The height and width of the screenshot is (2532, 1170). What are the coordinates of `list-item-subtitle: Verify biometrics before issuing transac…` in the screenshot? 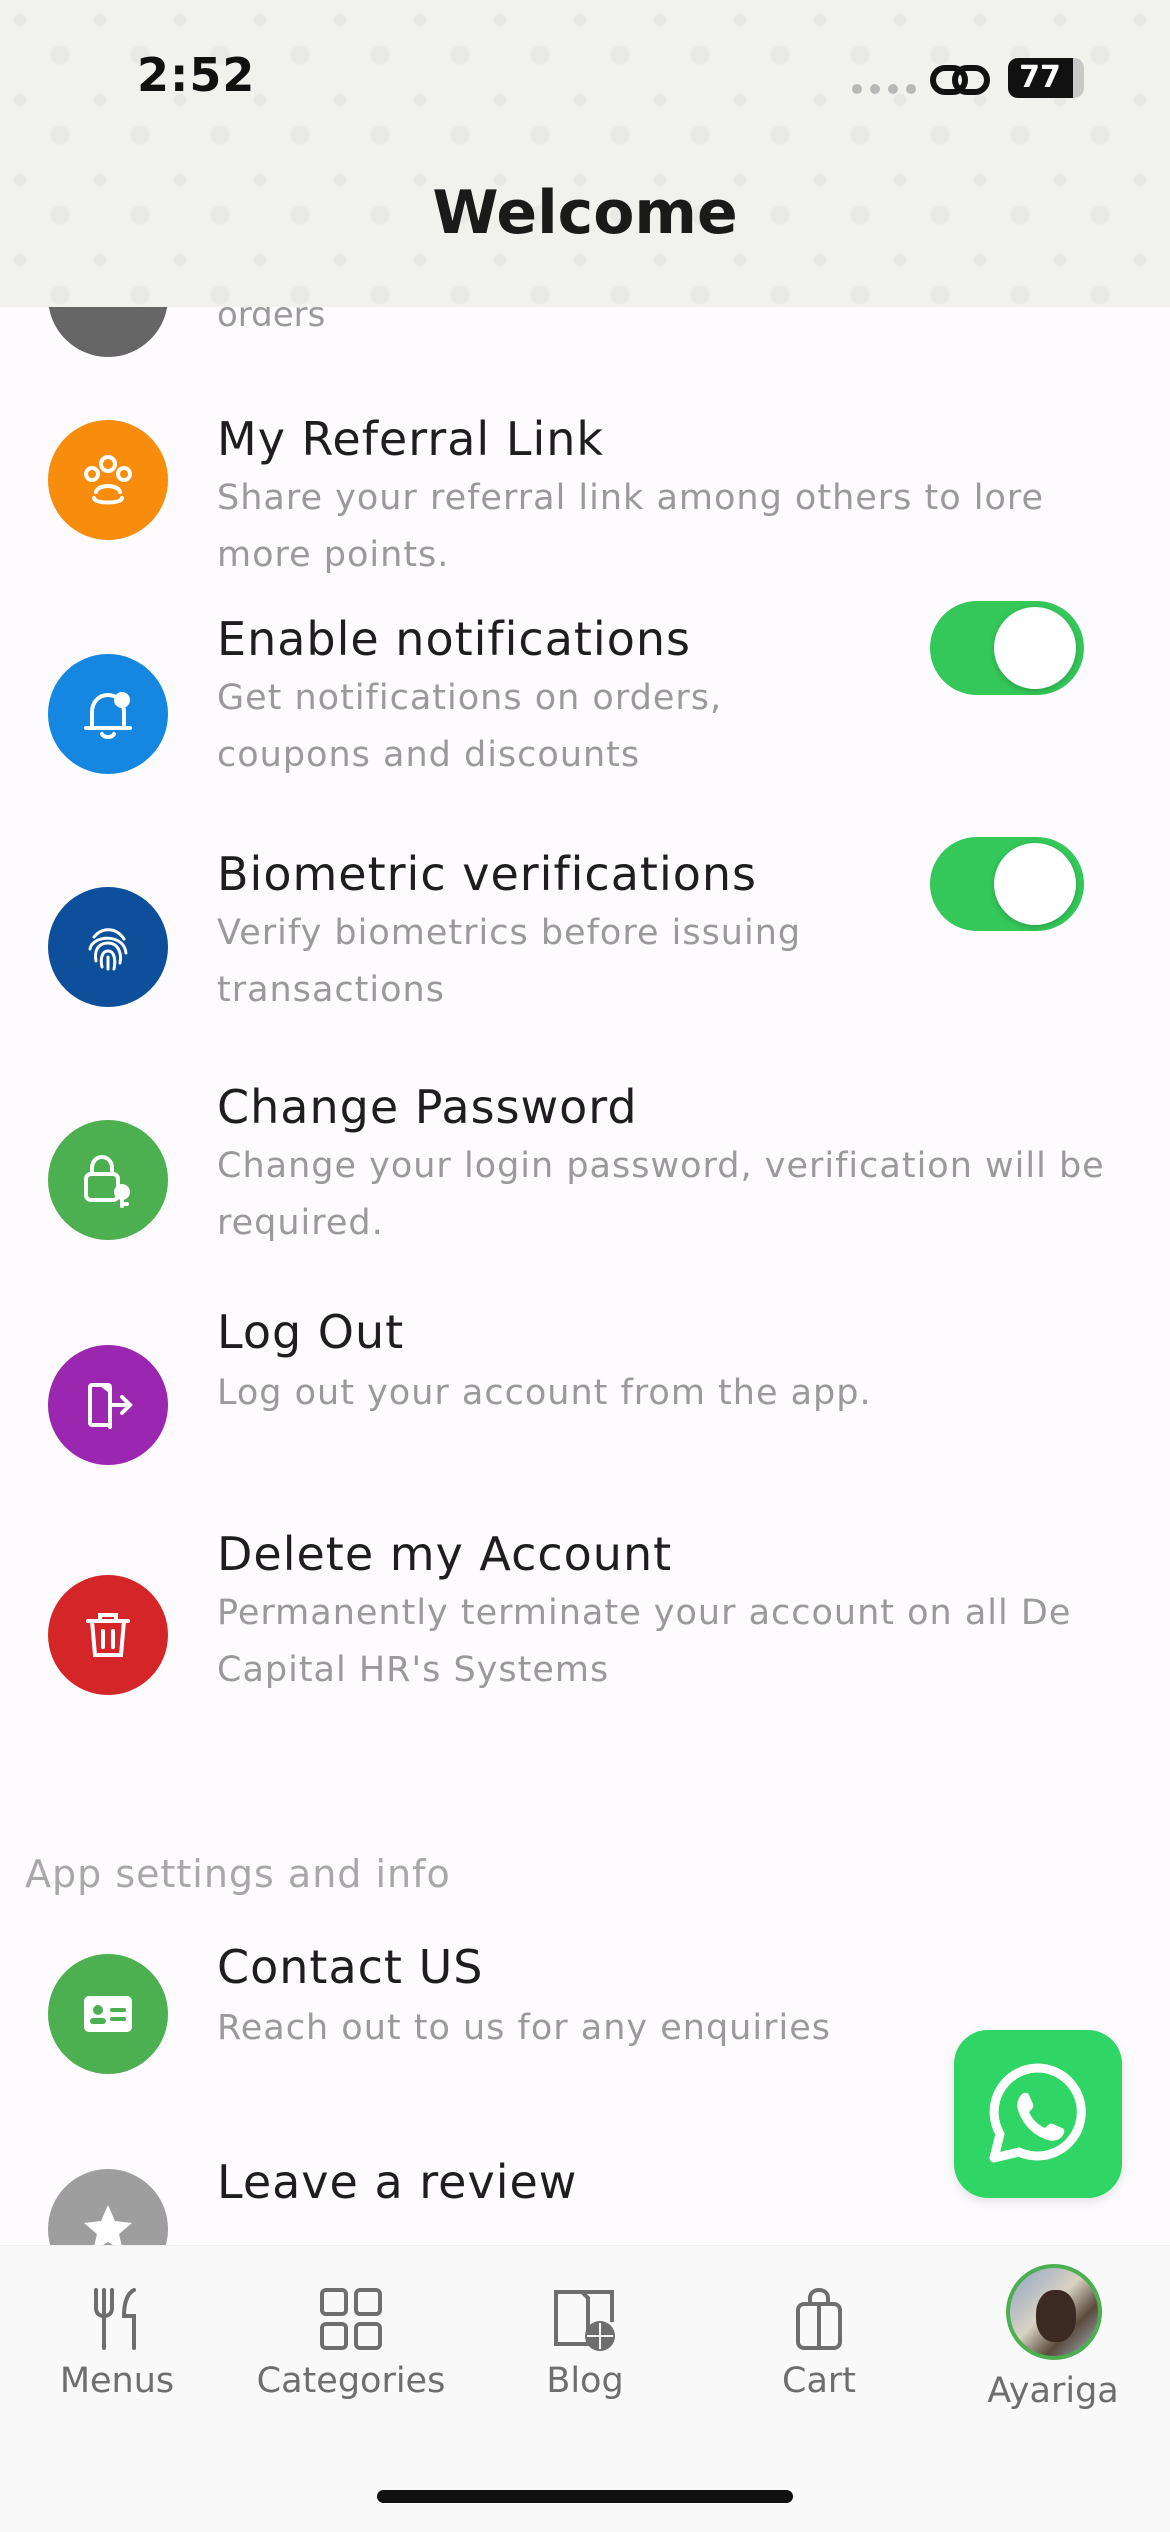 It's located at (509, 961).